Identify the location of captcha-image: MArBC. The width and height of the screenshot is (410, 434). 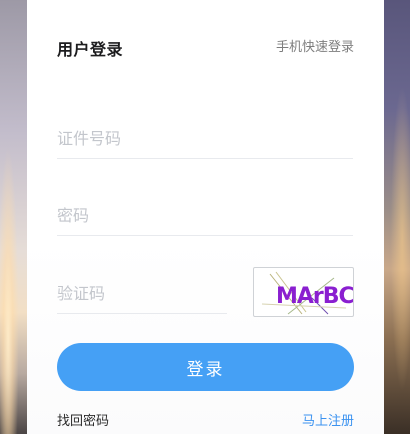
(303, 292).